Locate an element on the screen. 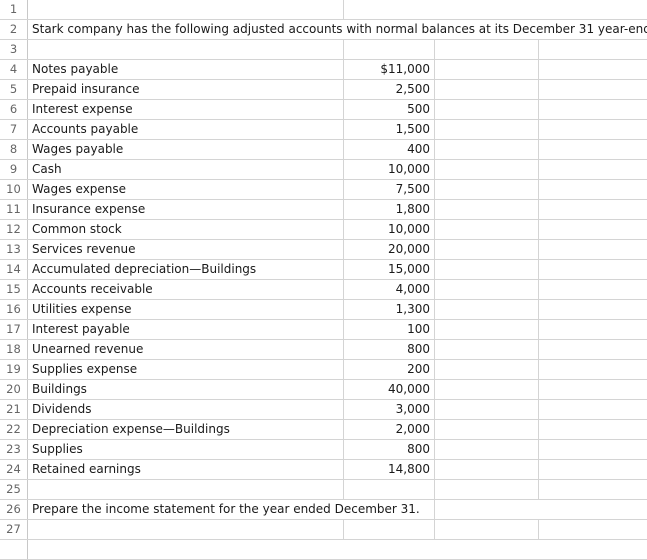  row-header: 9 is located at coordinates (14, 169).